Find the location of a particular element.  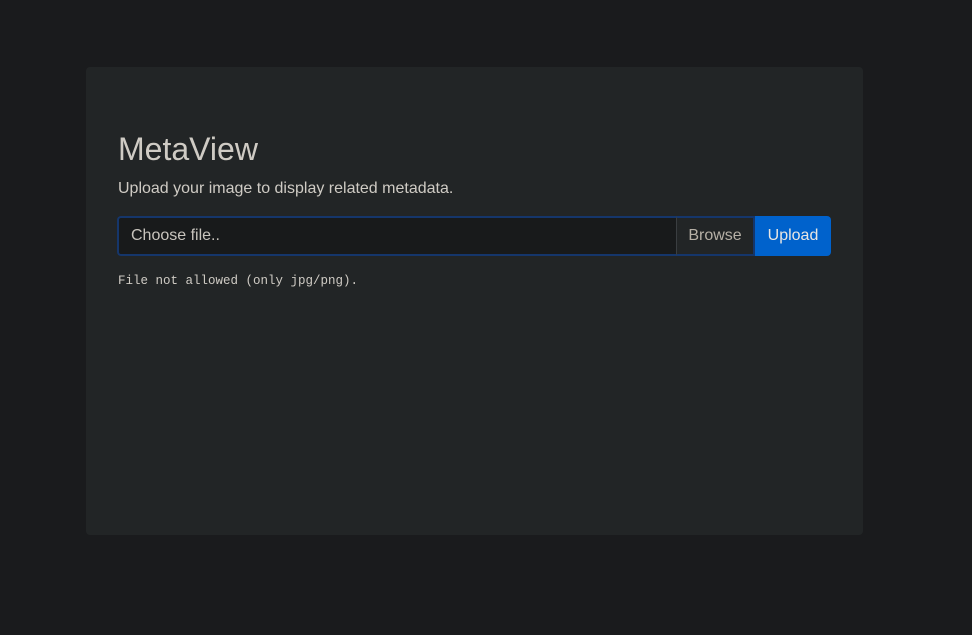

upload-button: Upload is located at coordinates (793, 236).